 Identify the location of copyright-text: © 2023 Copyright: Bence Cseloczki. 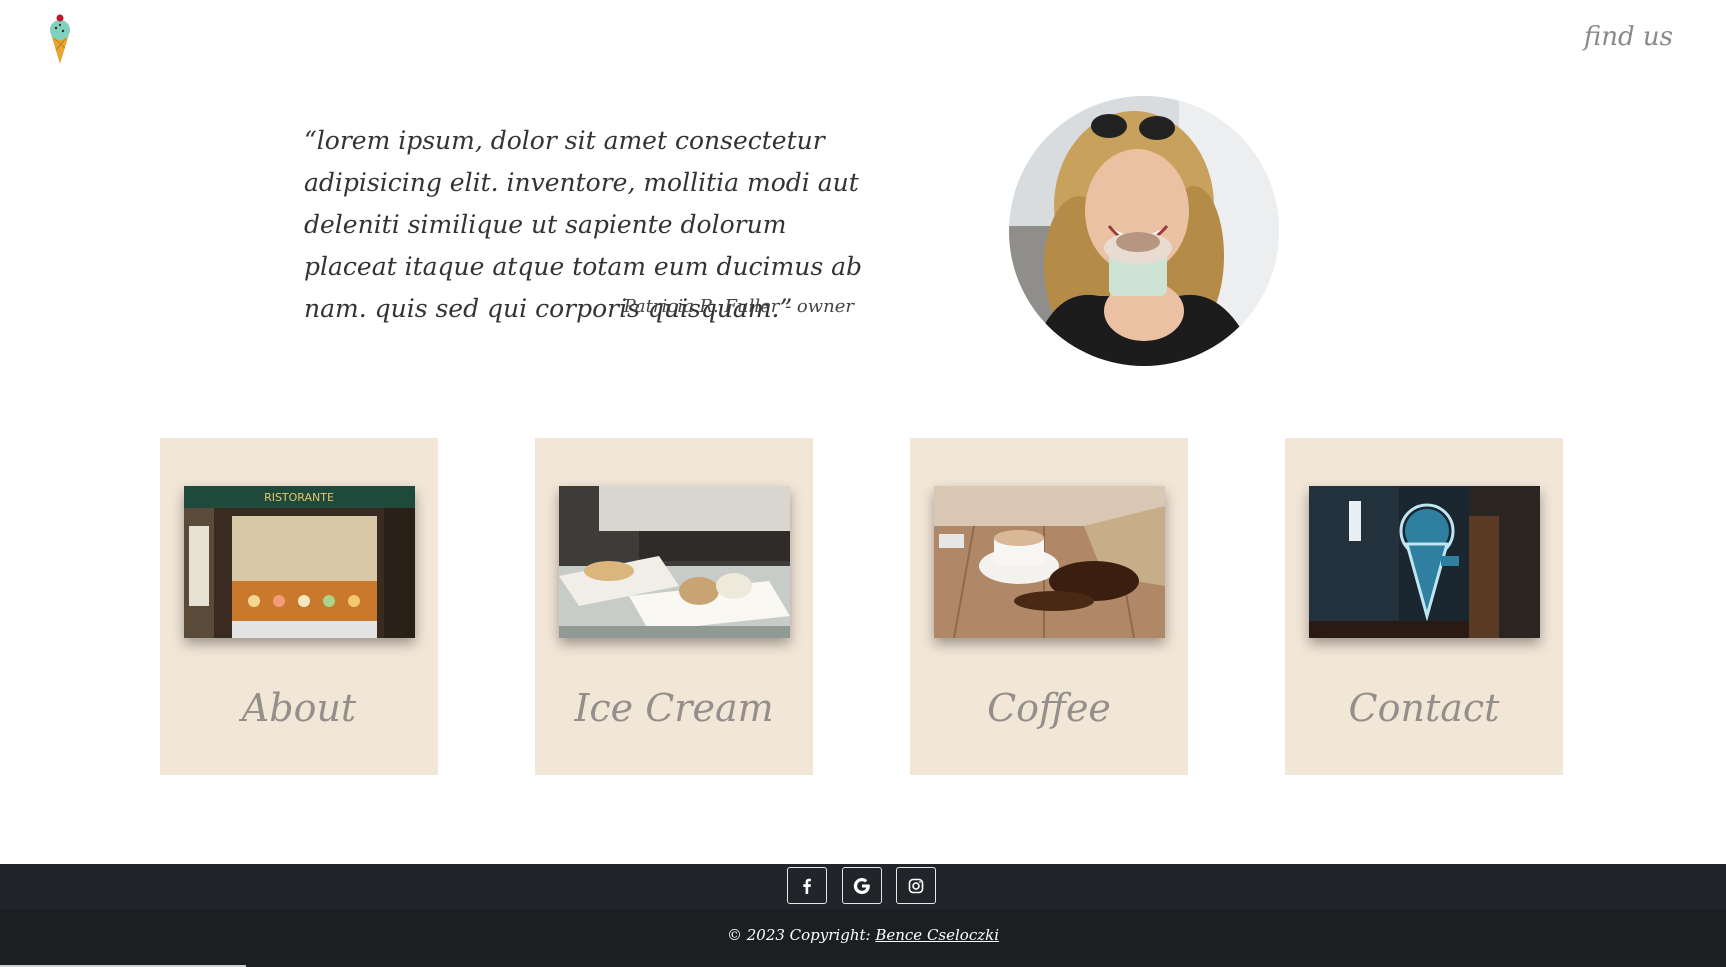
(863, 935).